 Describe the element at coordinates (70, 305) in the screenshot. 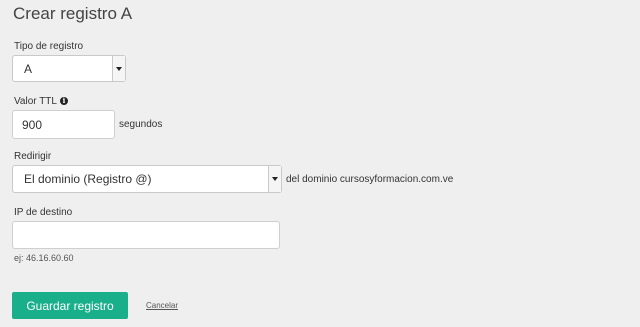

I see `save-button: Guardar registro` at that location.